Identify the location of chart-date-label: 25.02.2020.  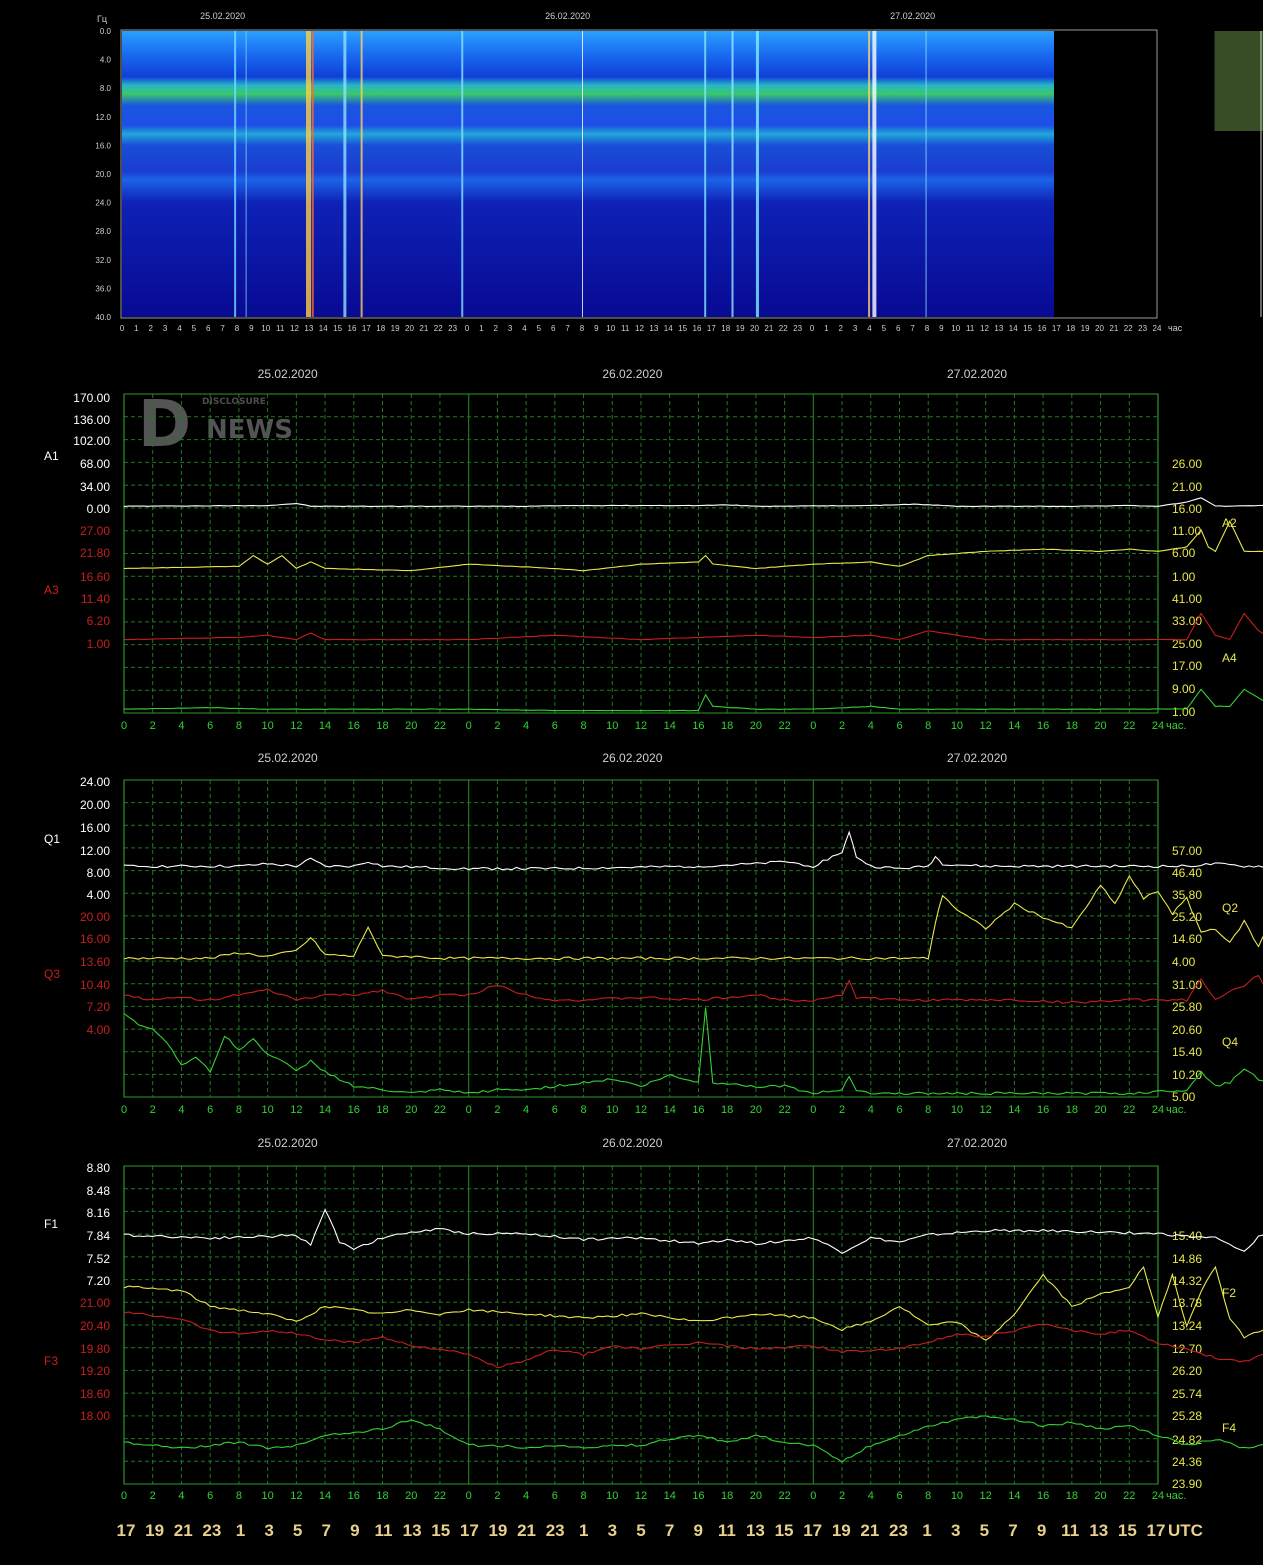
(288, 1143).